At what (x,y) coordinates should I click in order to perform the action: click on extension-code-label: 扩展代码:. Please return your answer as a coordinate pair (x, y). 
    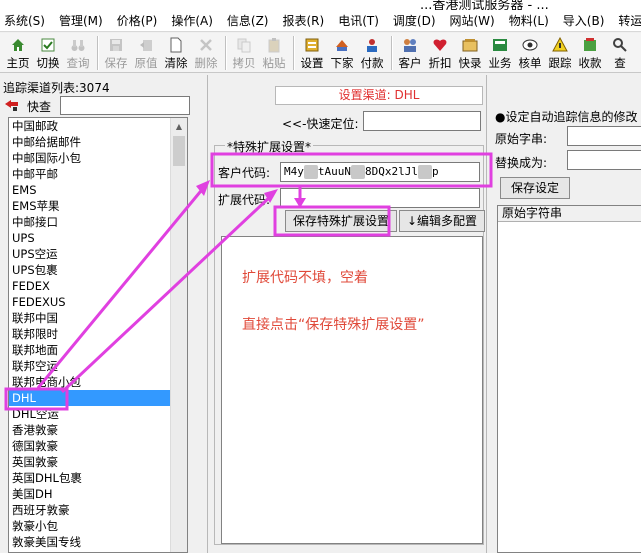
    Looking at the image, I should click on (244, 200).